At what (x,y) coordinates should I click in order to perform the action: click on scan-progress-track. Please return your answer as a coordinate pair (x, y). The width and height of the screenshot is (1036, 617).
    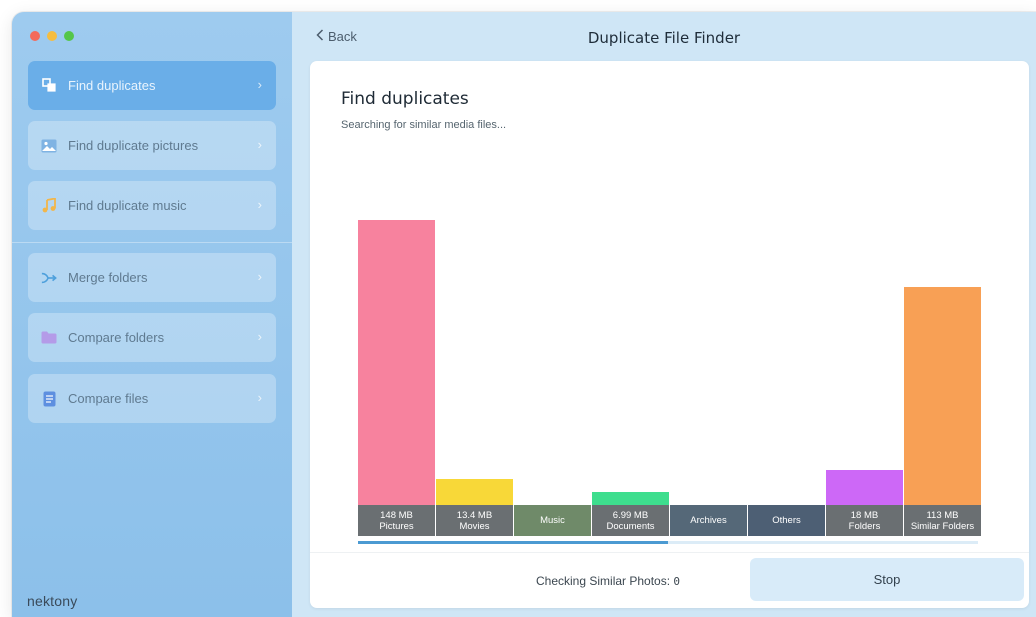
    Looking at the image, I should click on (668, 542).